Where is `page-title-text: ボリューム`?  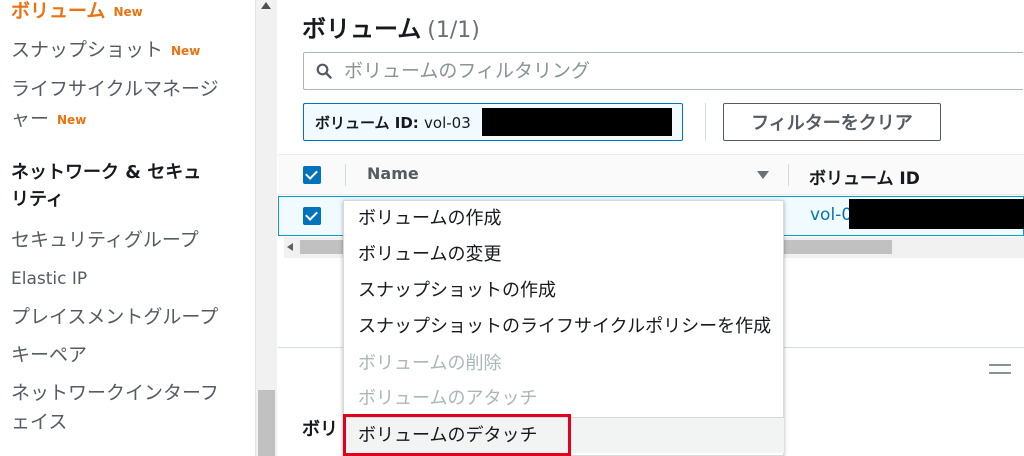
page-title-text: ボリューム is located at coordinates (362, 29).